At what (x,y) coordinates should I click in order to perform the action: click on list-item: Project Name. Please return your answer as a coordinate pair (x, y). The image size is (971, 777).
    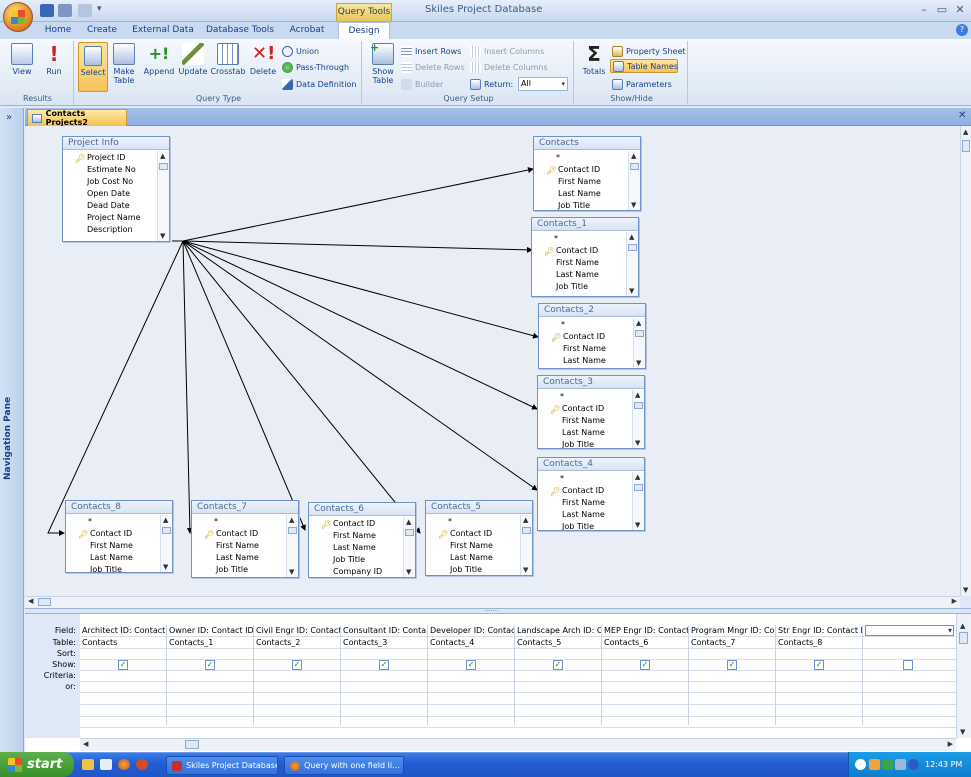
    Looking at the image, I should click on (110, 218).